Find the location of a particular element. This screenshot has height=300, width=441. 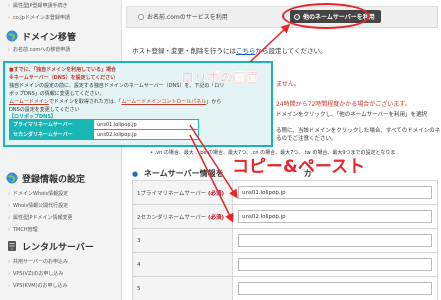

sidebar-link-jp-change: 属性型JPドメイン情報変更 is located at coordinates (40, 217).